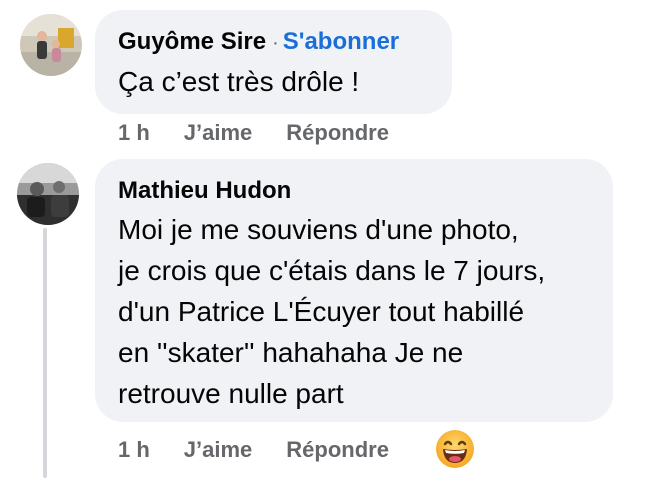 This screenshot has height=478, width=646. What do you see at coordinates (341, 41) in the screenshot?
I see `follow-button: S'abonner` at bounding box center [341, 41].